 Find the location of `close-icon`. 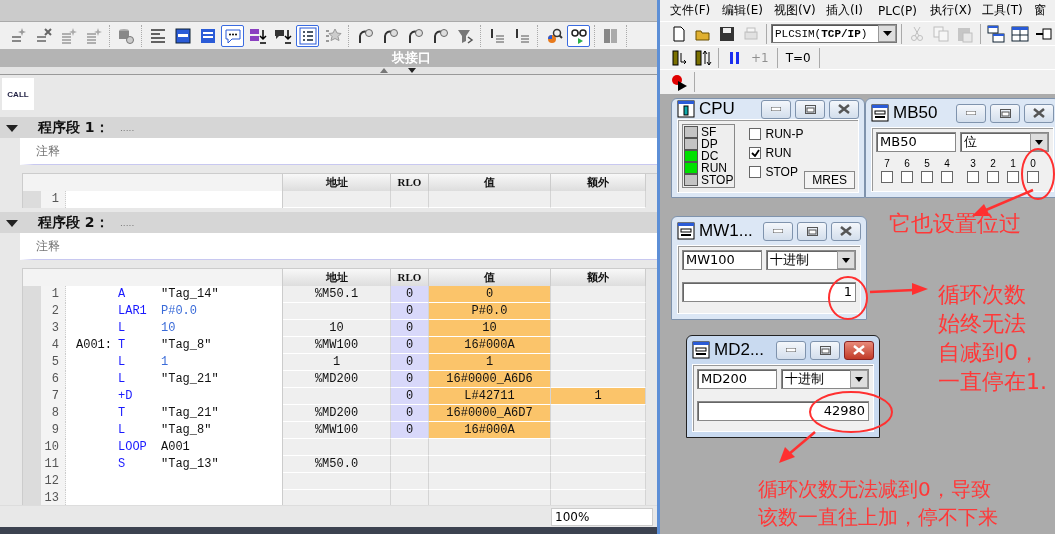

close-icon is located at coordinates (859, 350).